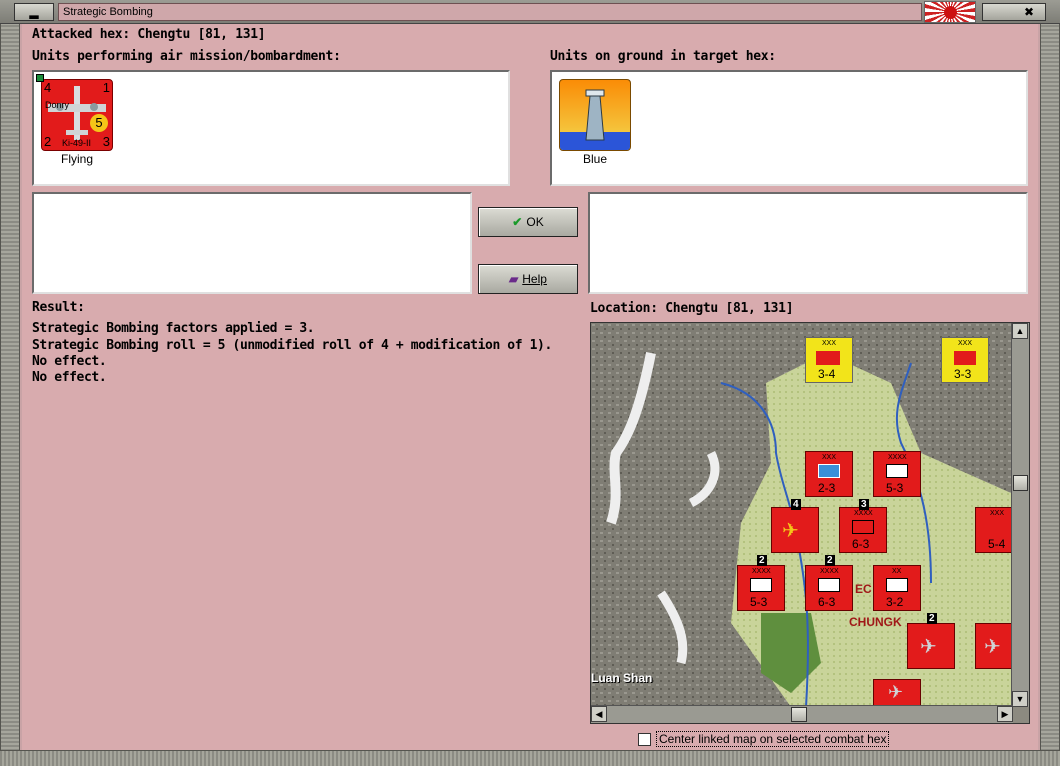  Describe the element at coordinates (1020, 483) in the screenshot. I see `vertical-scroll-thumb` at that location.